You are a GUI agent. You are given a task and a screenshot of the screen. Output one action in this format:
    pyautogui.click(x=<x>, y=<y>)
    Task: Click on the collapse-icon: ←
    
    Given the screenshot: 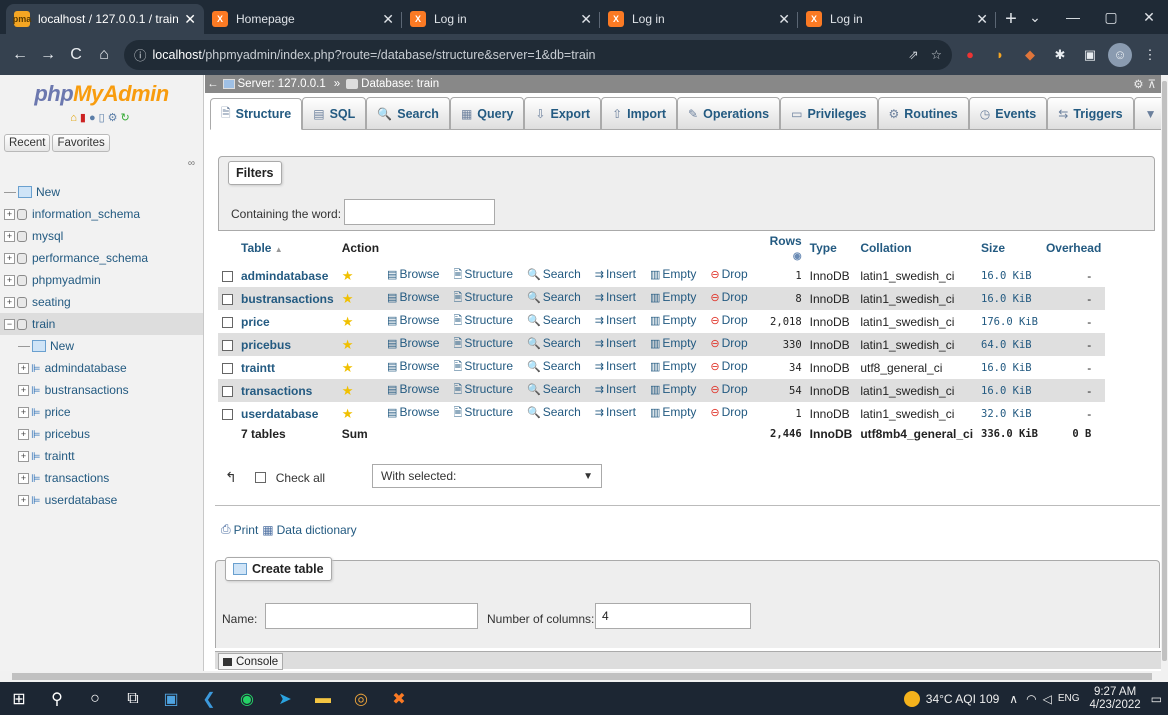 What is the action you would take?
    pyautogui.click(x=213, y=84)
    